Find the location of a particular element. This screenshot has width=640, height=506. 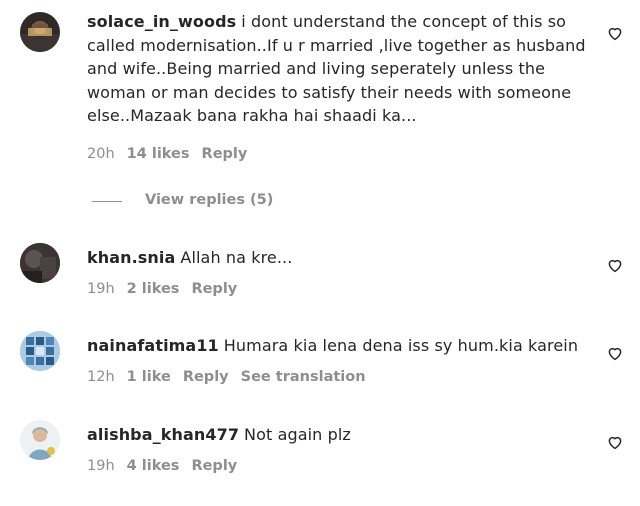

comment-text: alishba_khan477 Not again plz is located at coordinates (337, 435).